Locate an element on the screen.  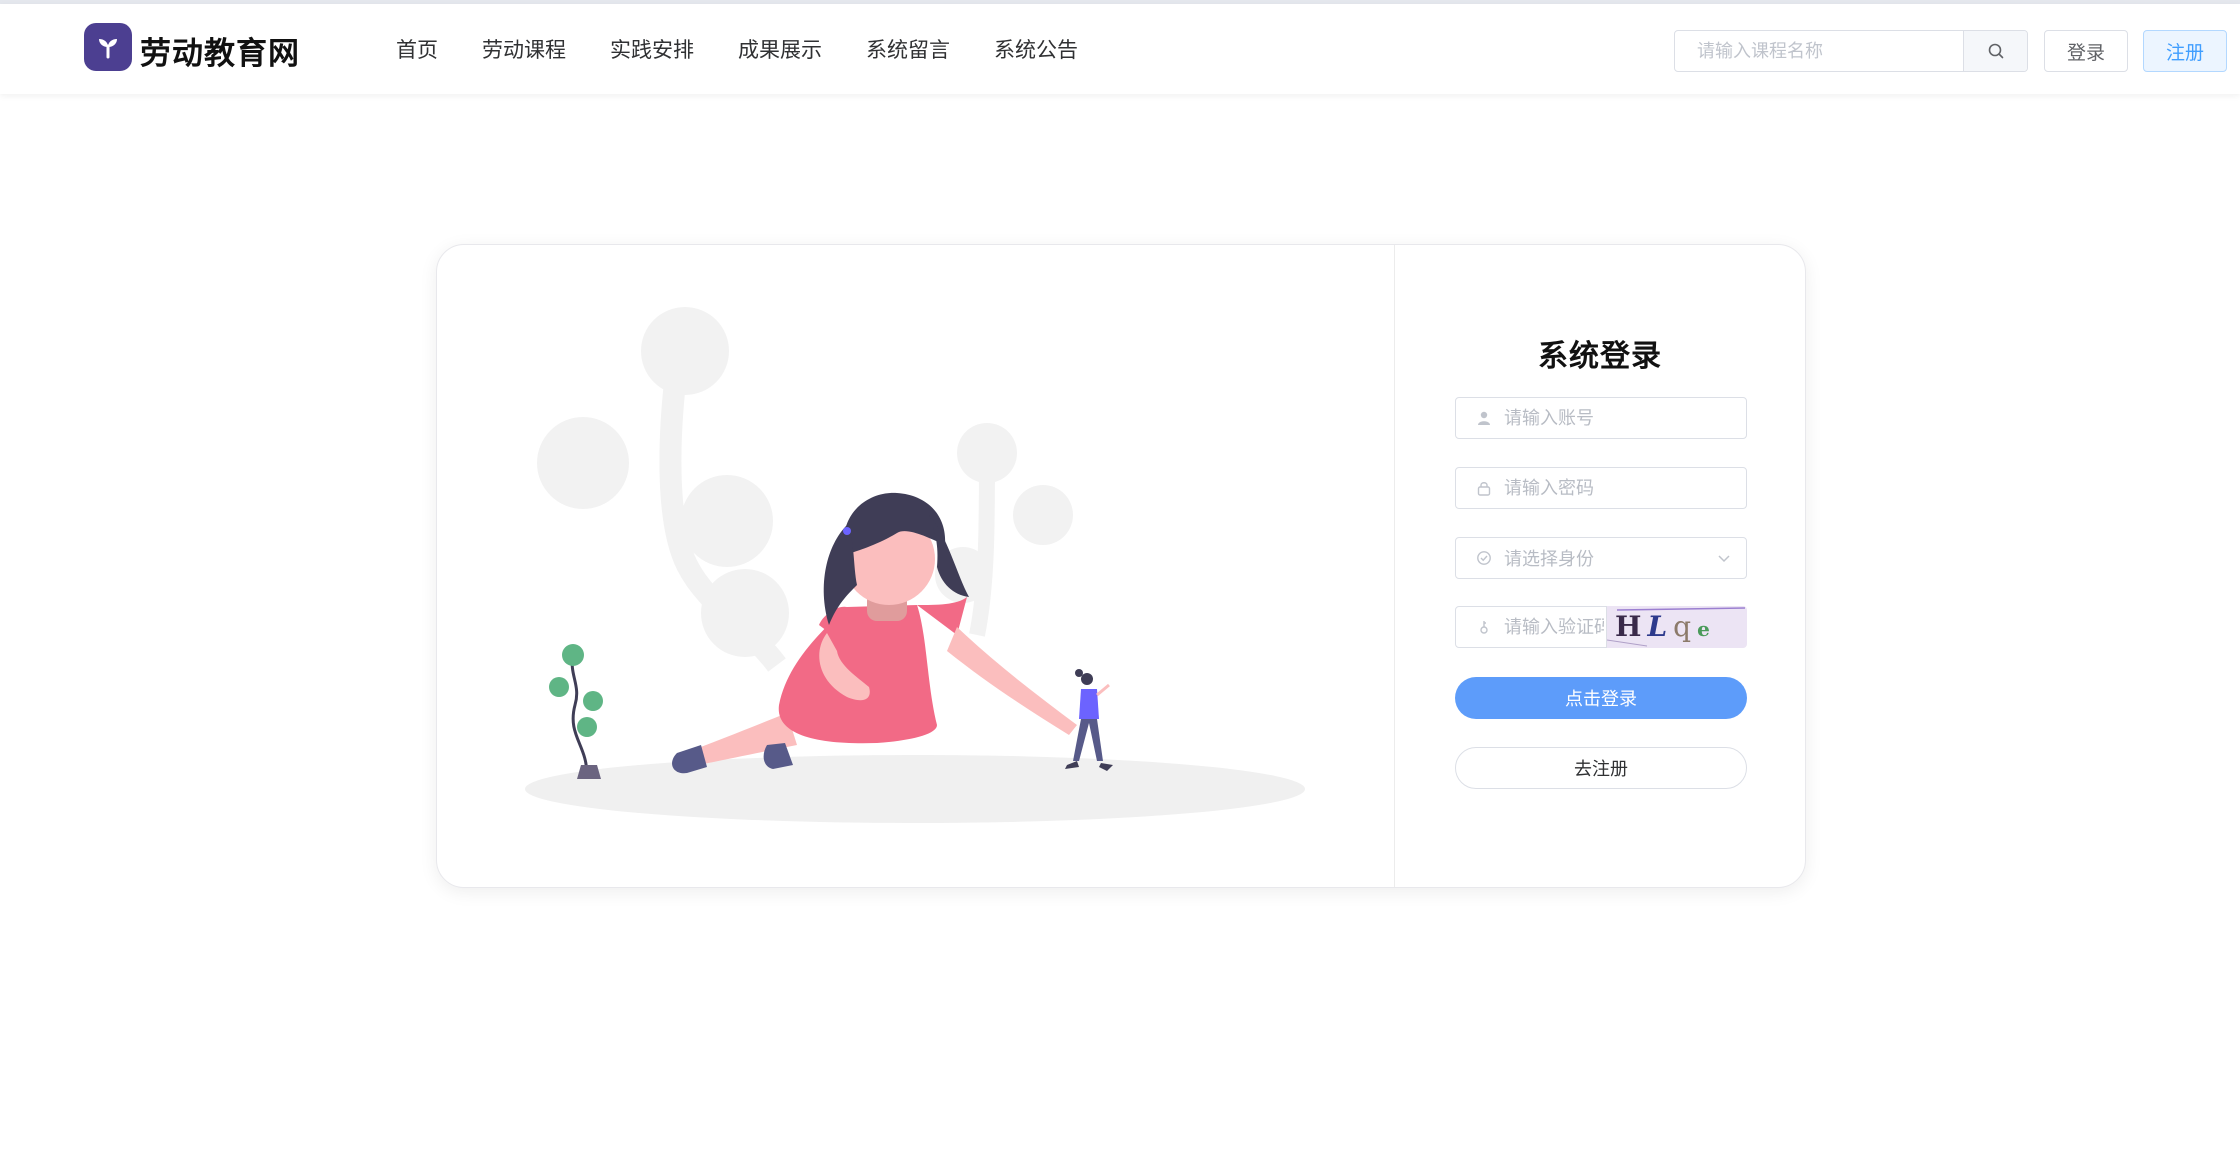
search-icon is located at coordinates (1995, 51).